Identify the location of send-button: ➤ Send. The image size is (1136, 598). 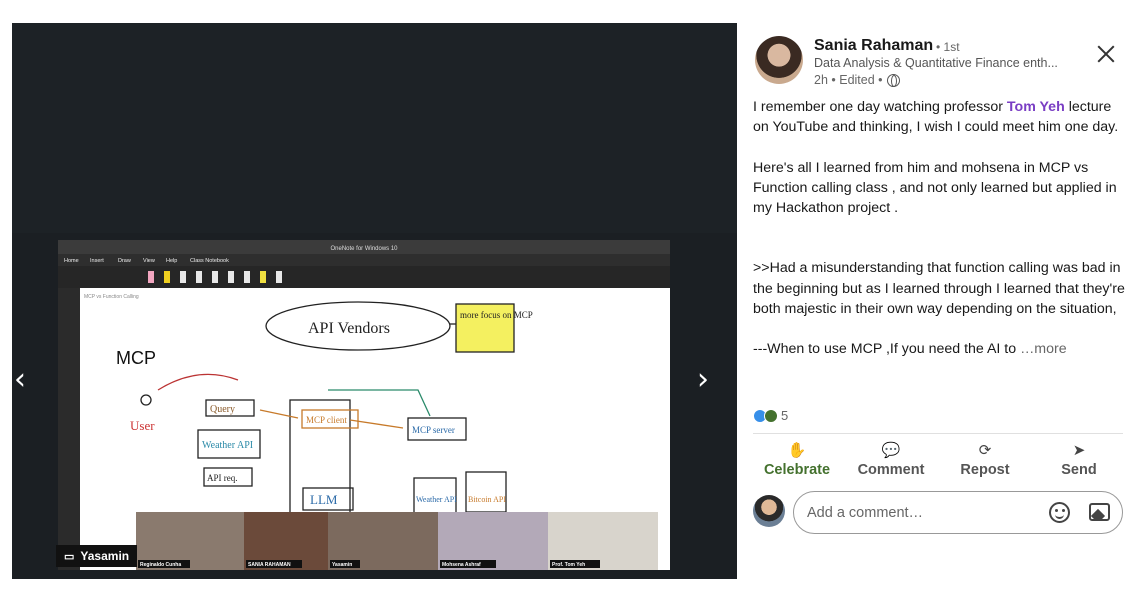
(1079, 459).